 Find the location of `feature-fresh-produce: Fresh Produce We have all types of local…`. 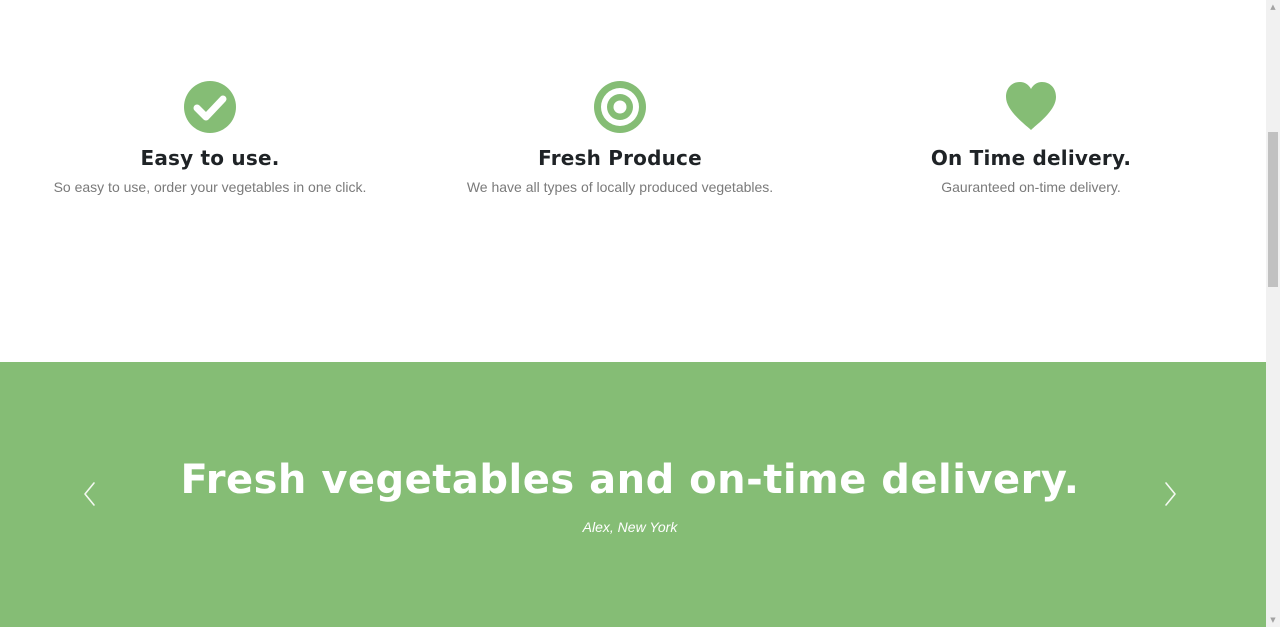

feature-fresh-produce: Fresh Produce We have all types of local… is located at coordinates (620, 138).